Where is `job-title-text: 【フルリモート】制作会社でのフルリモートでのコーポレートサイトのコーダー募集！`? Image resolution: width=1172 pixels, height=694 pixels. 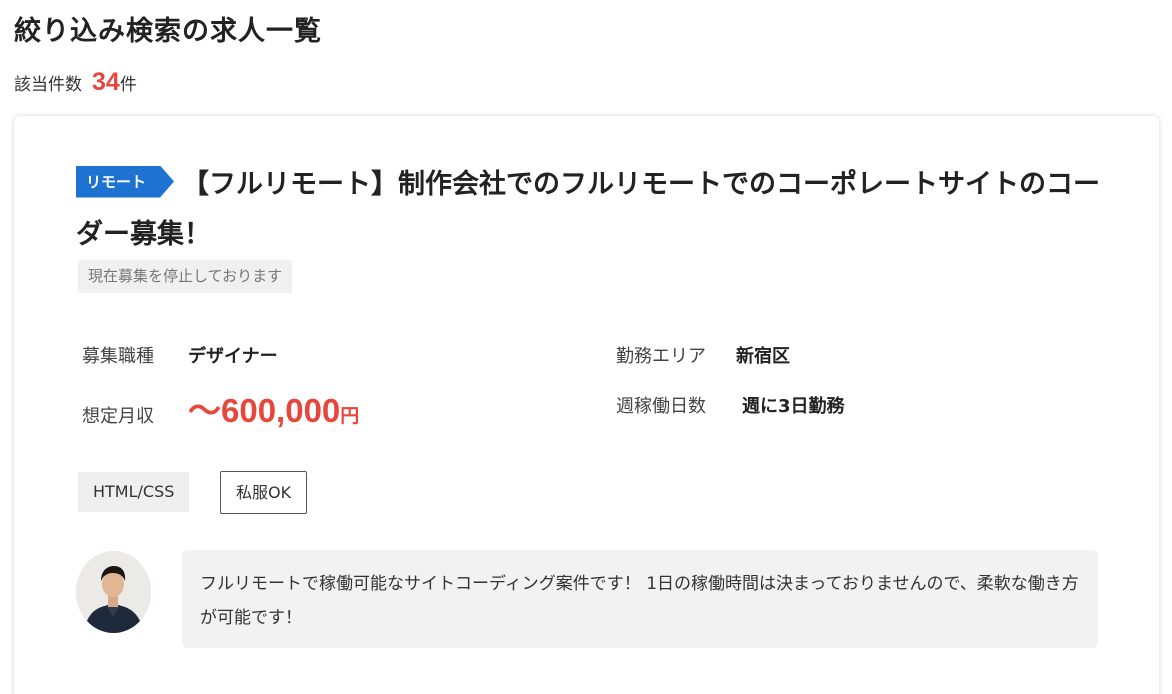 job-title-text: 【フルリモート】制作会社でのフルリモートでのコーポレートサイトのコーダー募集！ is located at coordinates (588, 209).